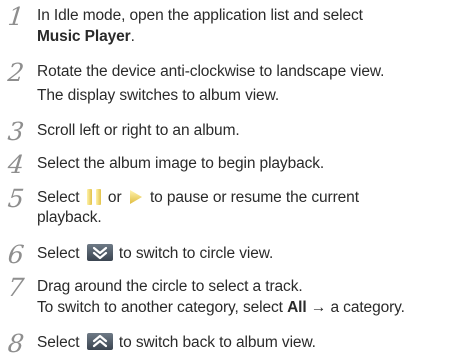 The image size is (451, 358). Describe the element at coordinates (135, 196) in the screenshot. I see `play-icon` at that location.